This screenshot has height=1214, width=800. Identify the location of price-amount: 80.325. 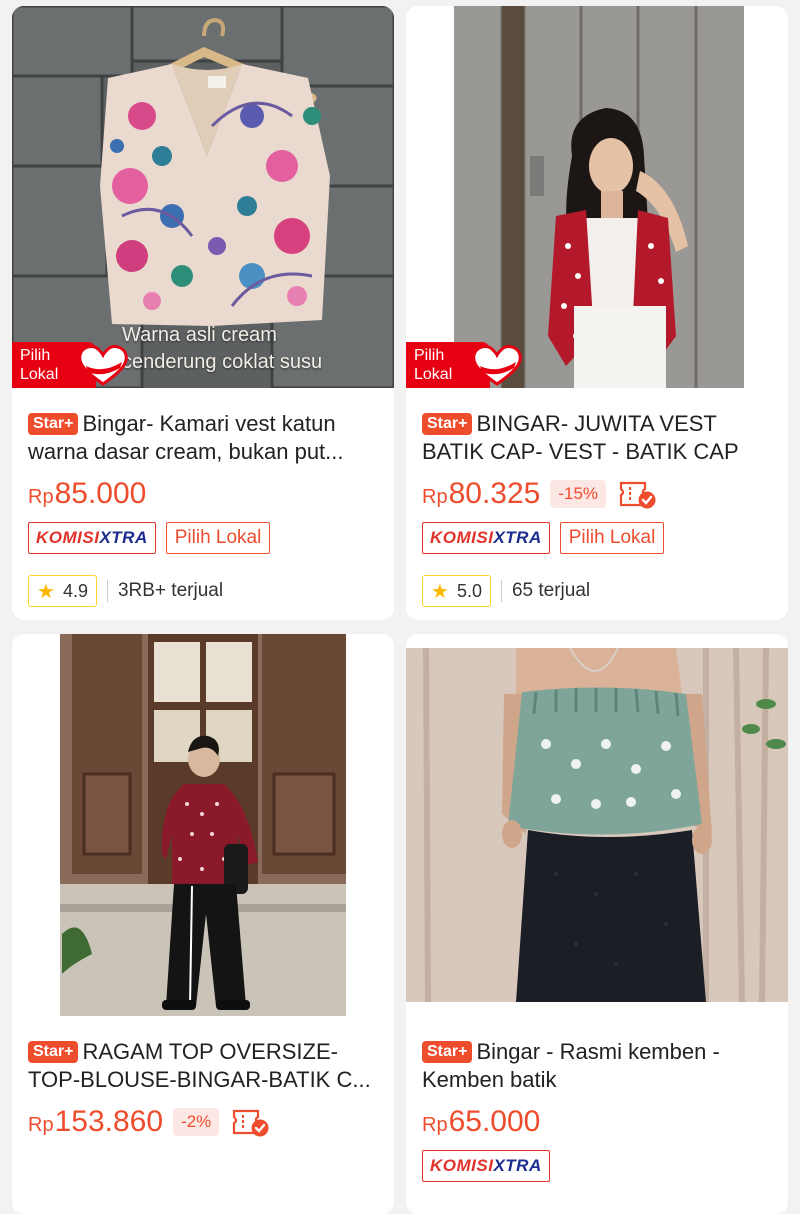
(494, 493).